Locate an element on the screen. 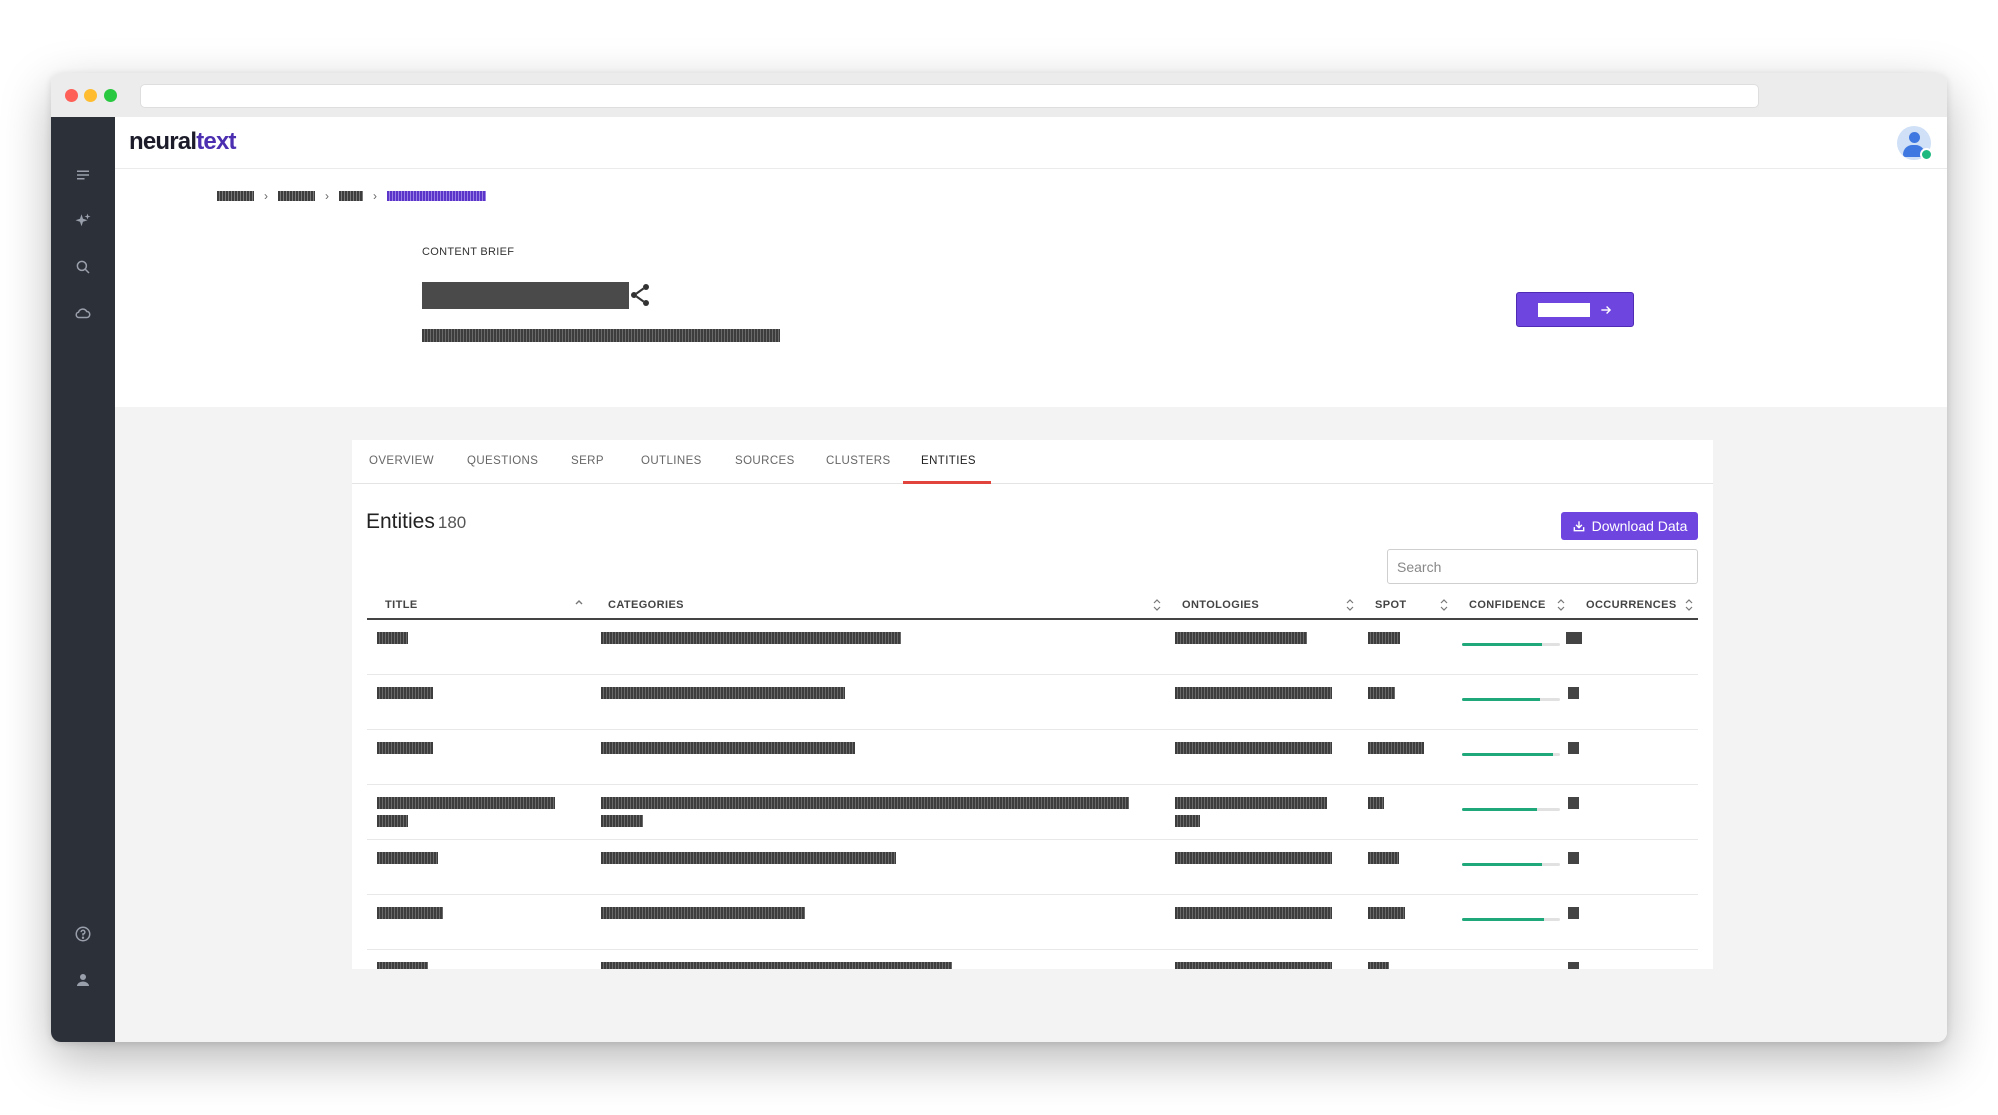  logo-text-text: text is located at coordinates (216, 141).